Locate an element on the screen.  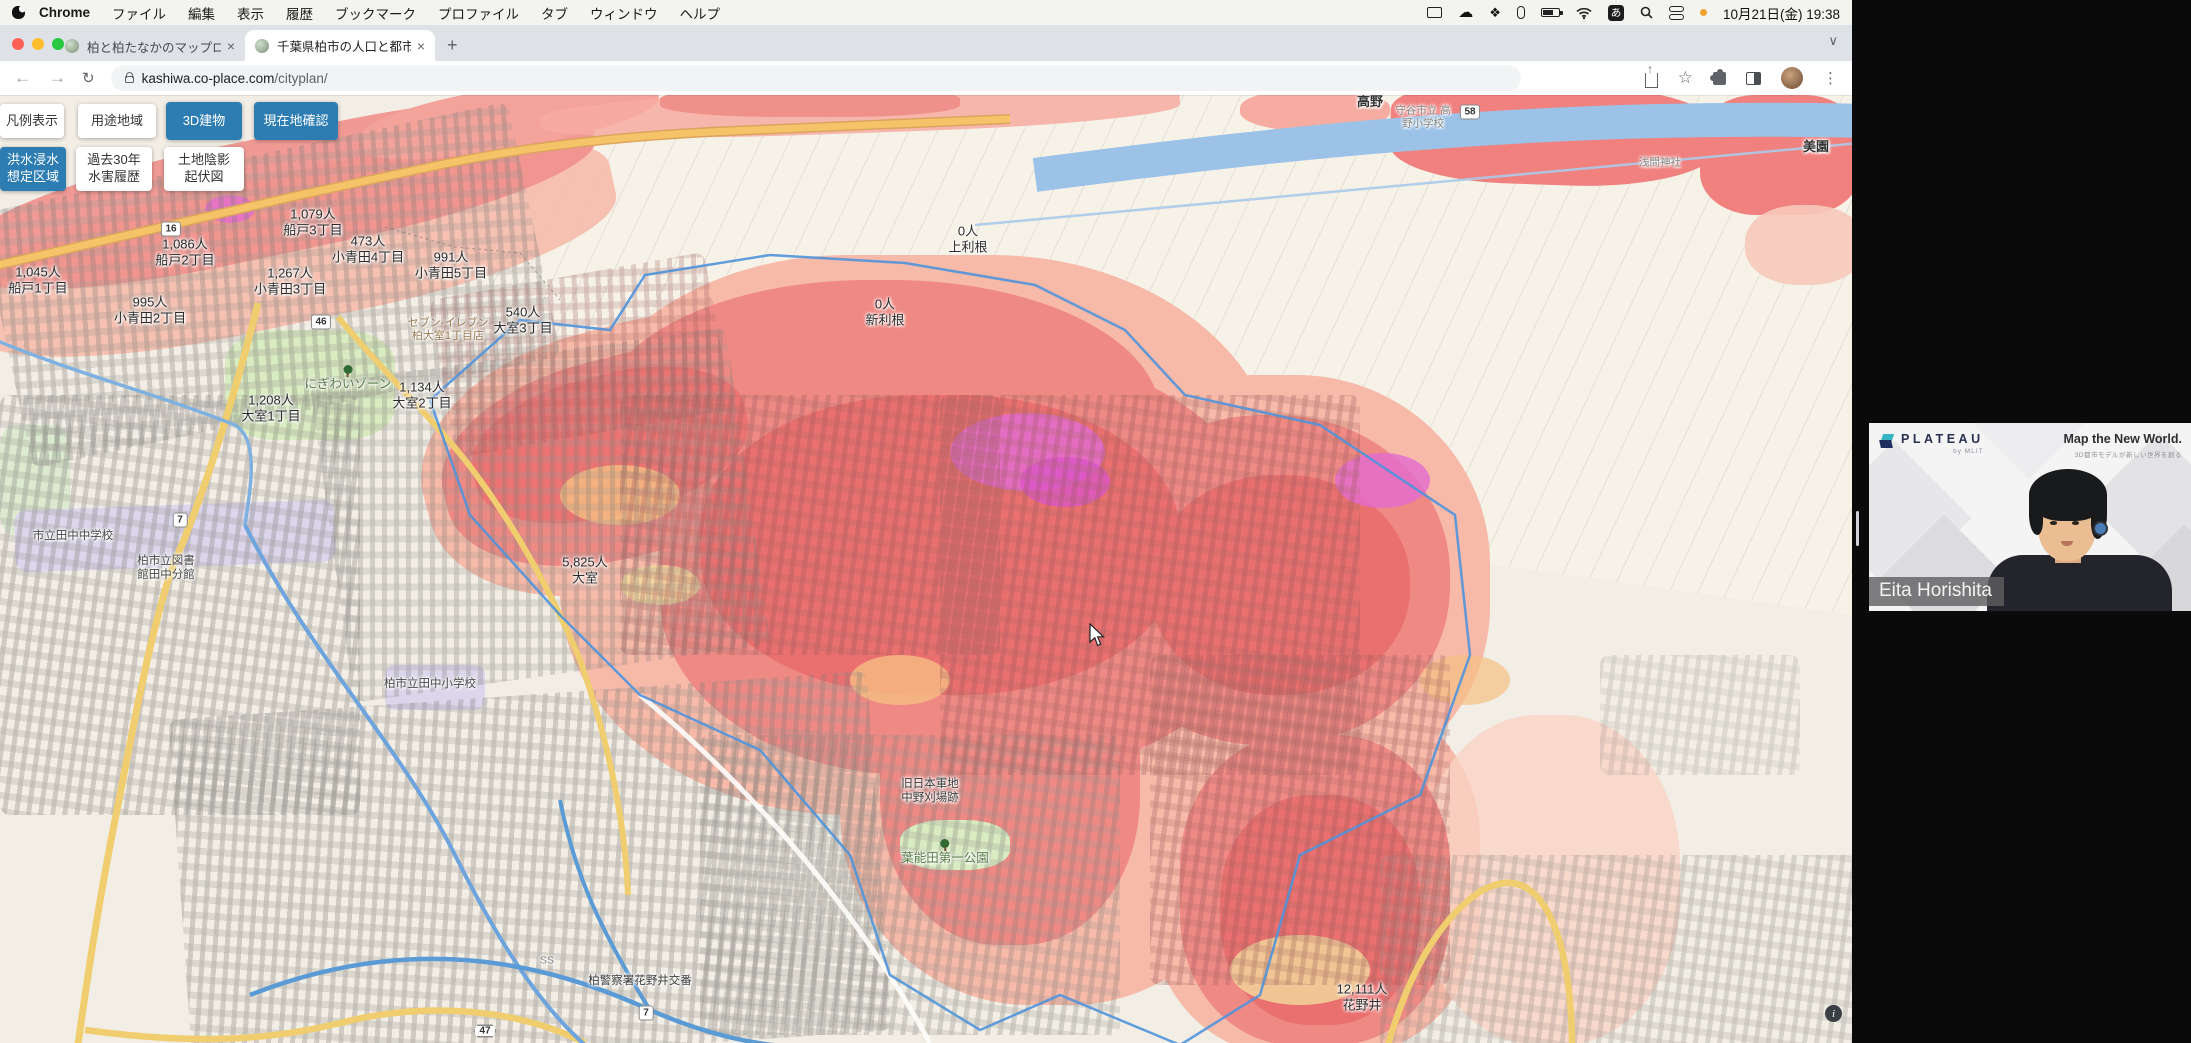
new-tab-button: + is located at coordinates (452, 45).